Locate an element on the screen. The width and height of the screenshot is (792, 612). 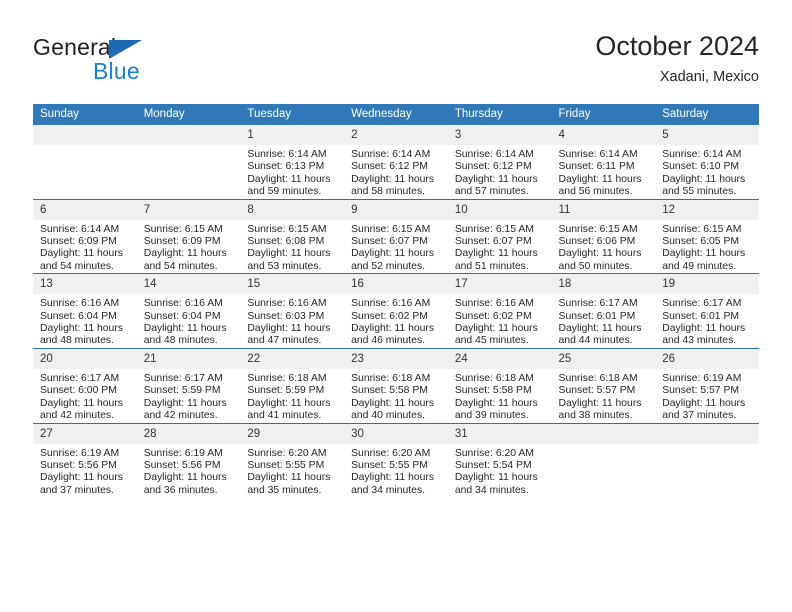
daylight-text: Daylight: 11 hours and 58 minutes. is located at coordinates (393, 185).